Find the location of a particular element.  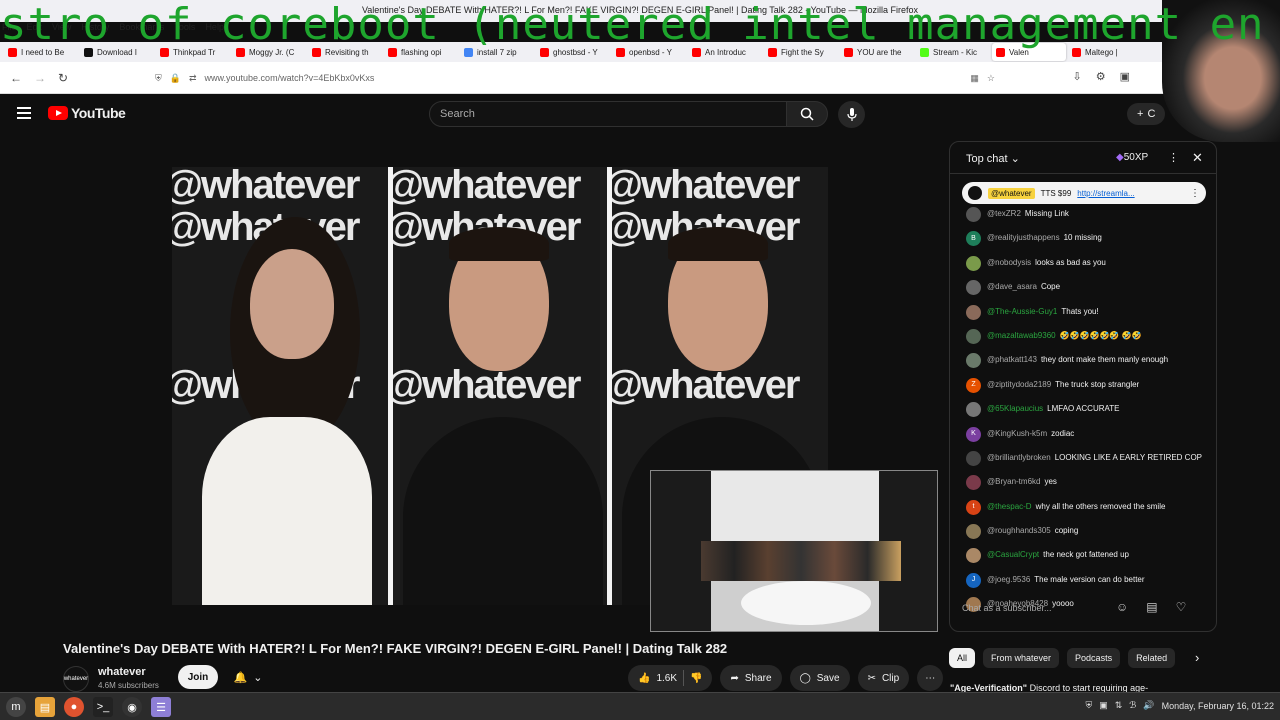

clock: Monday, February 16, 01:22 is located at coordinates (1218, 706).